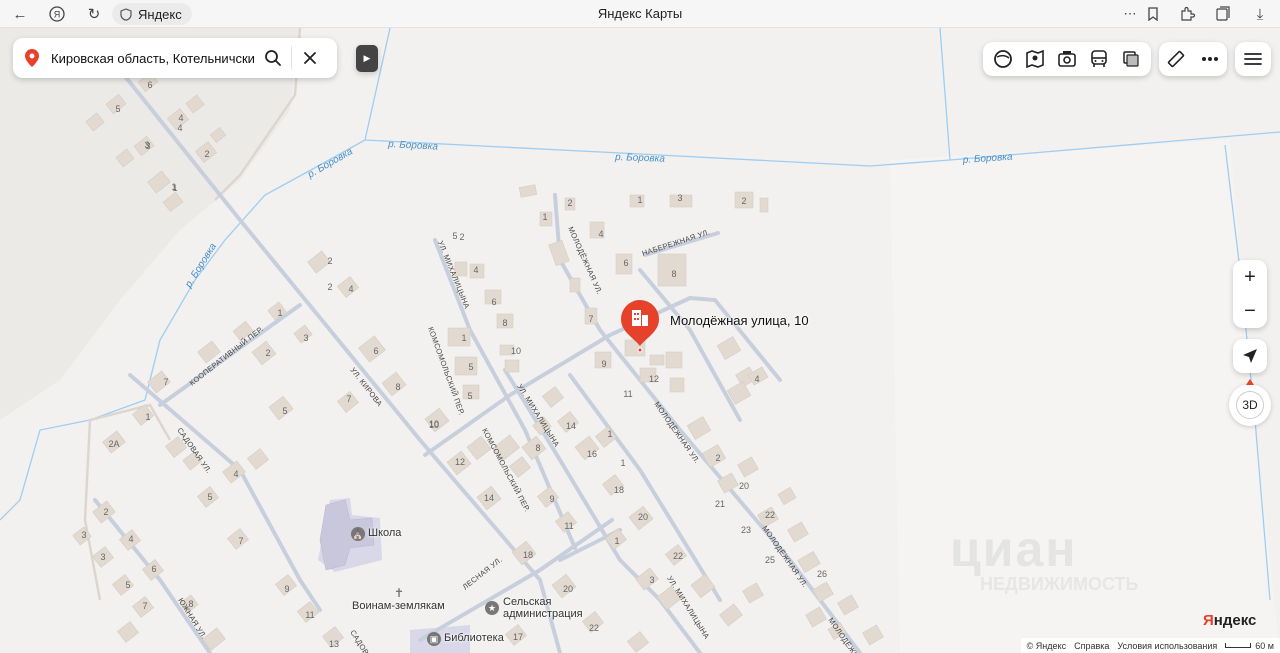  I want to click on library-icon: ▣, so click(434, 639).